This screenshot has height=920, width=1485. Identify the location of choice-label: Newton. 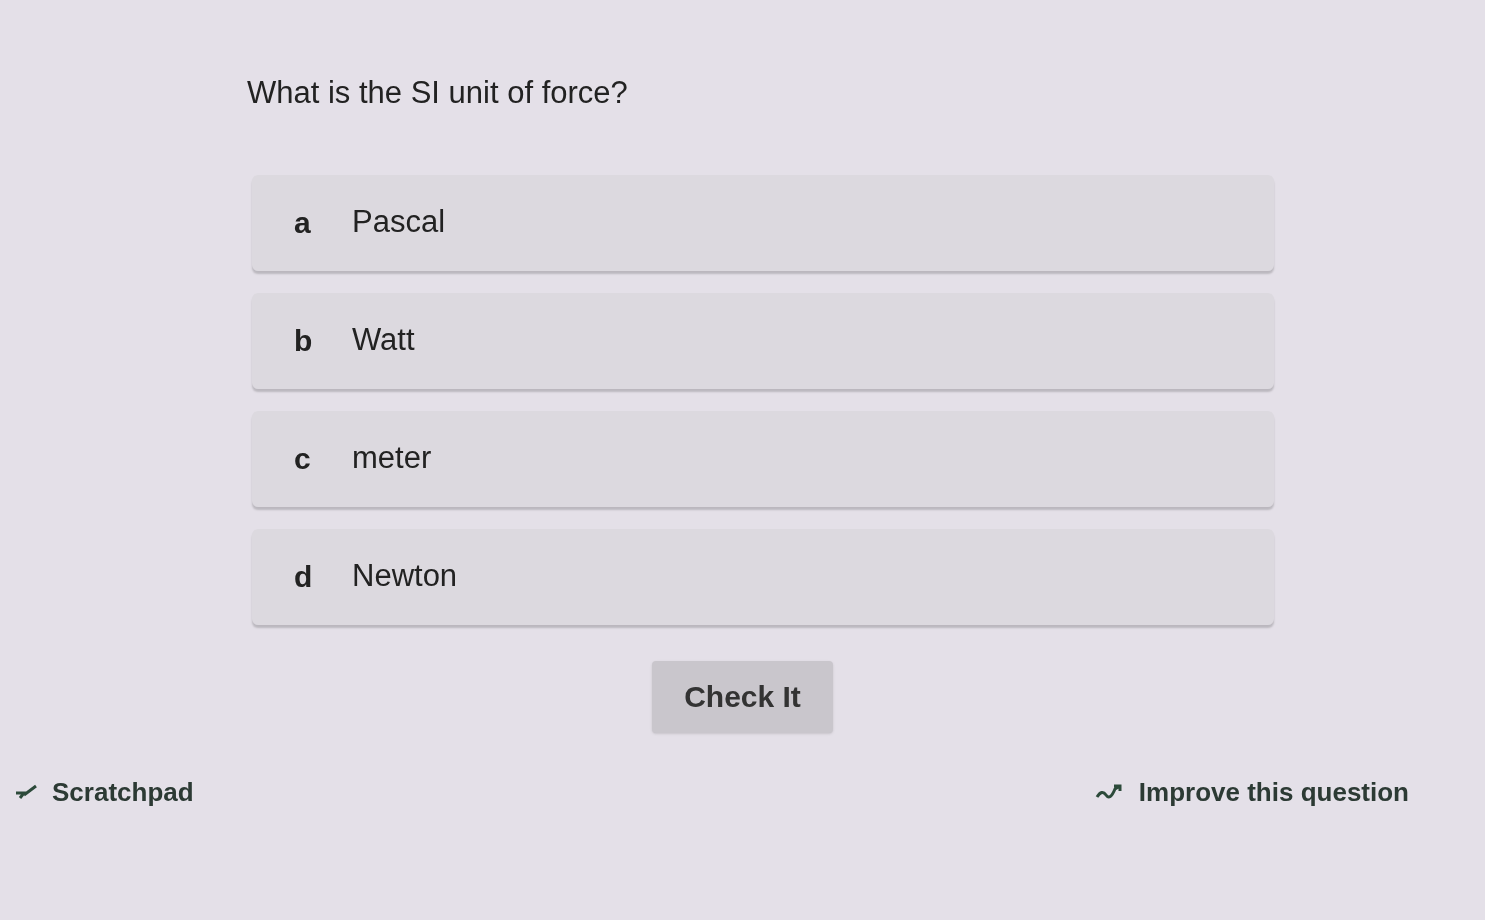
(405, 576).